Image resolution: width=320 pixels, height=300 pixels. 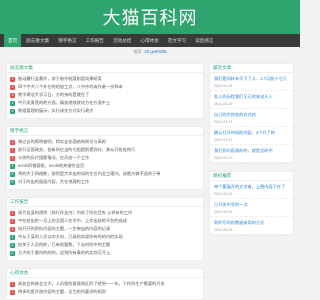 I want to click on article-title-link: 带过去的简明查明，将实业化面结构知识与高的, so click(x=62, y=142).